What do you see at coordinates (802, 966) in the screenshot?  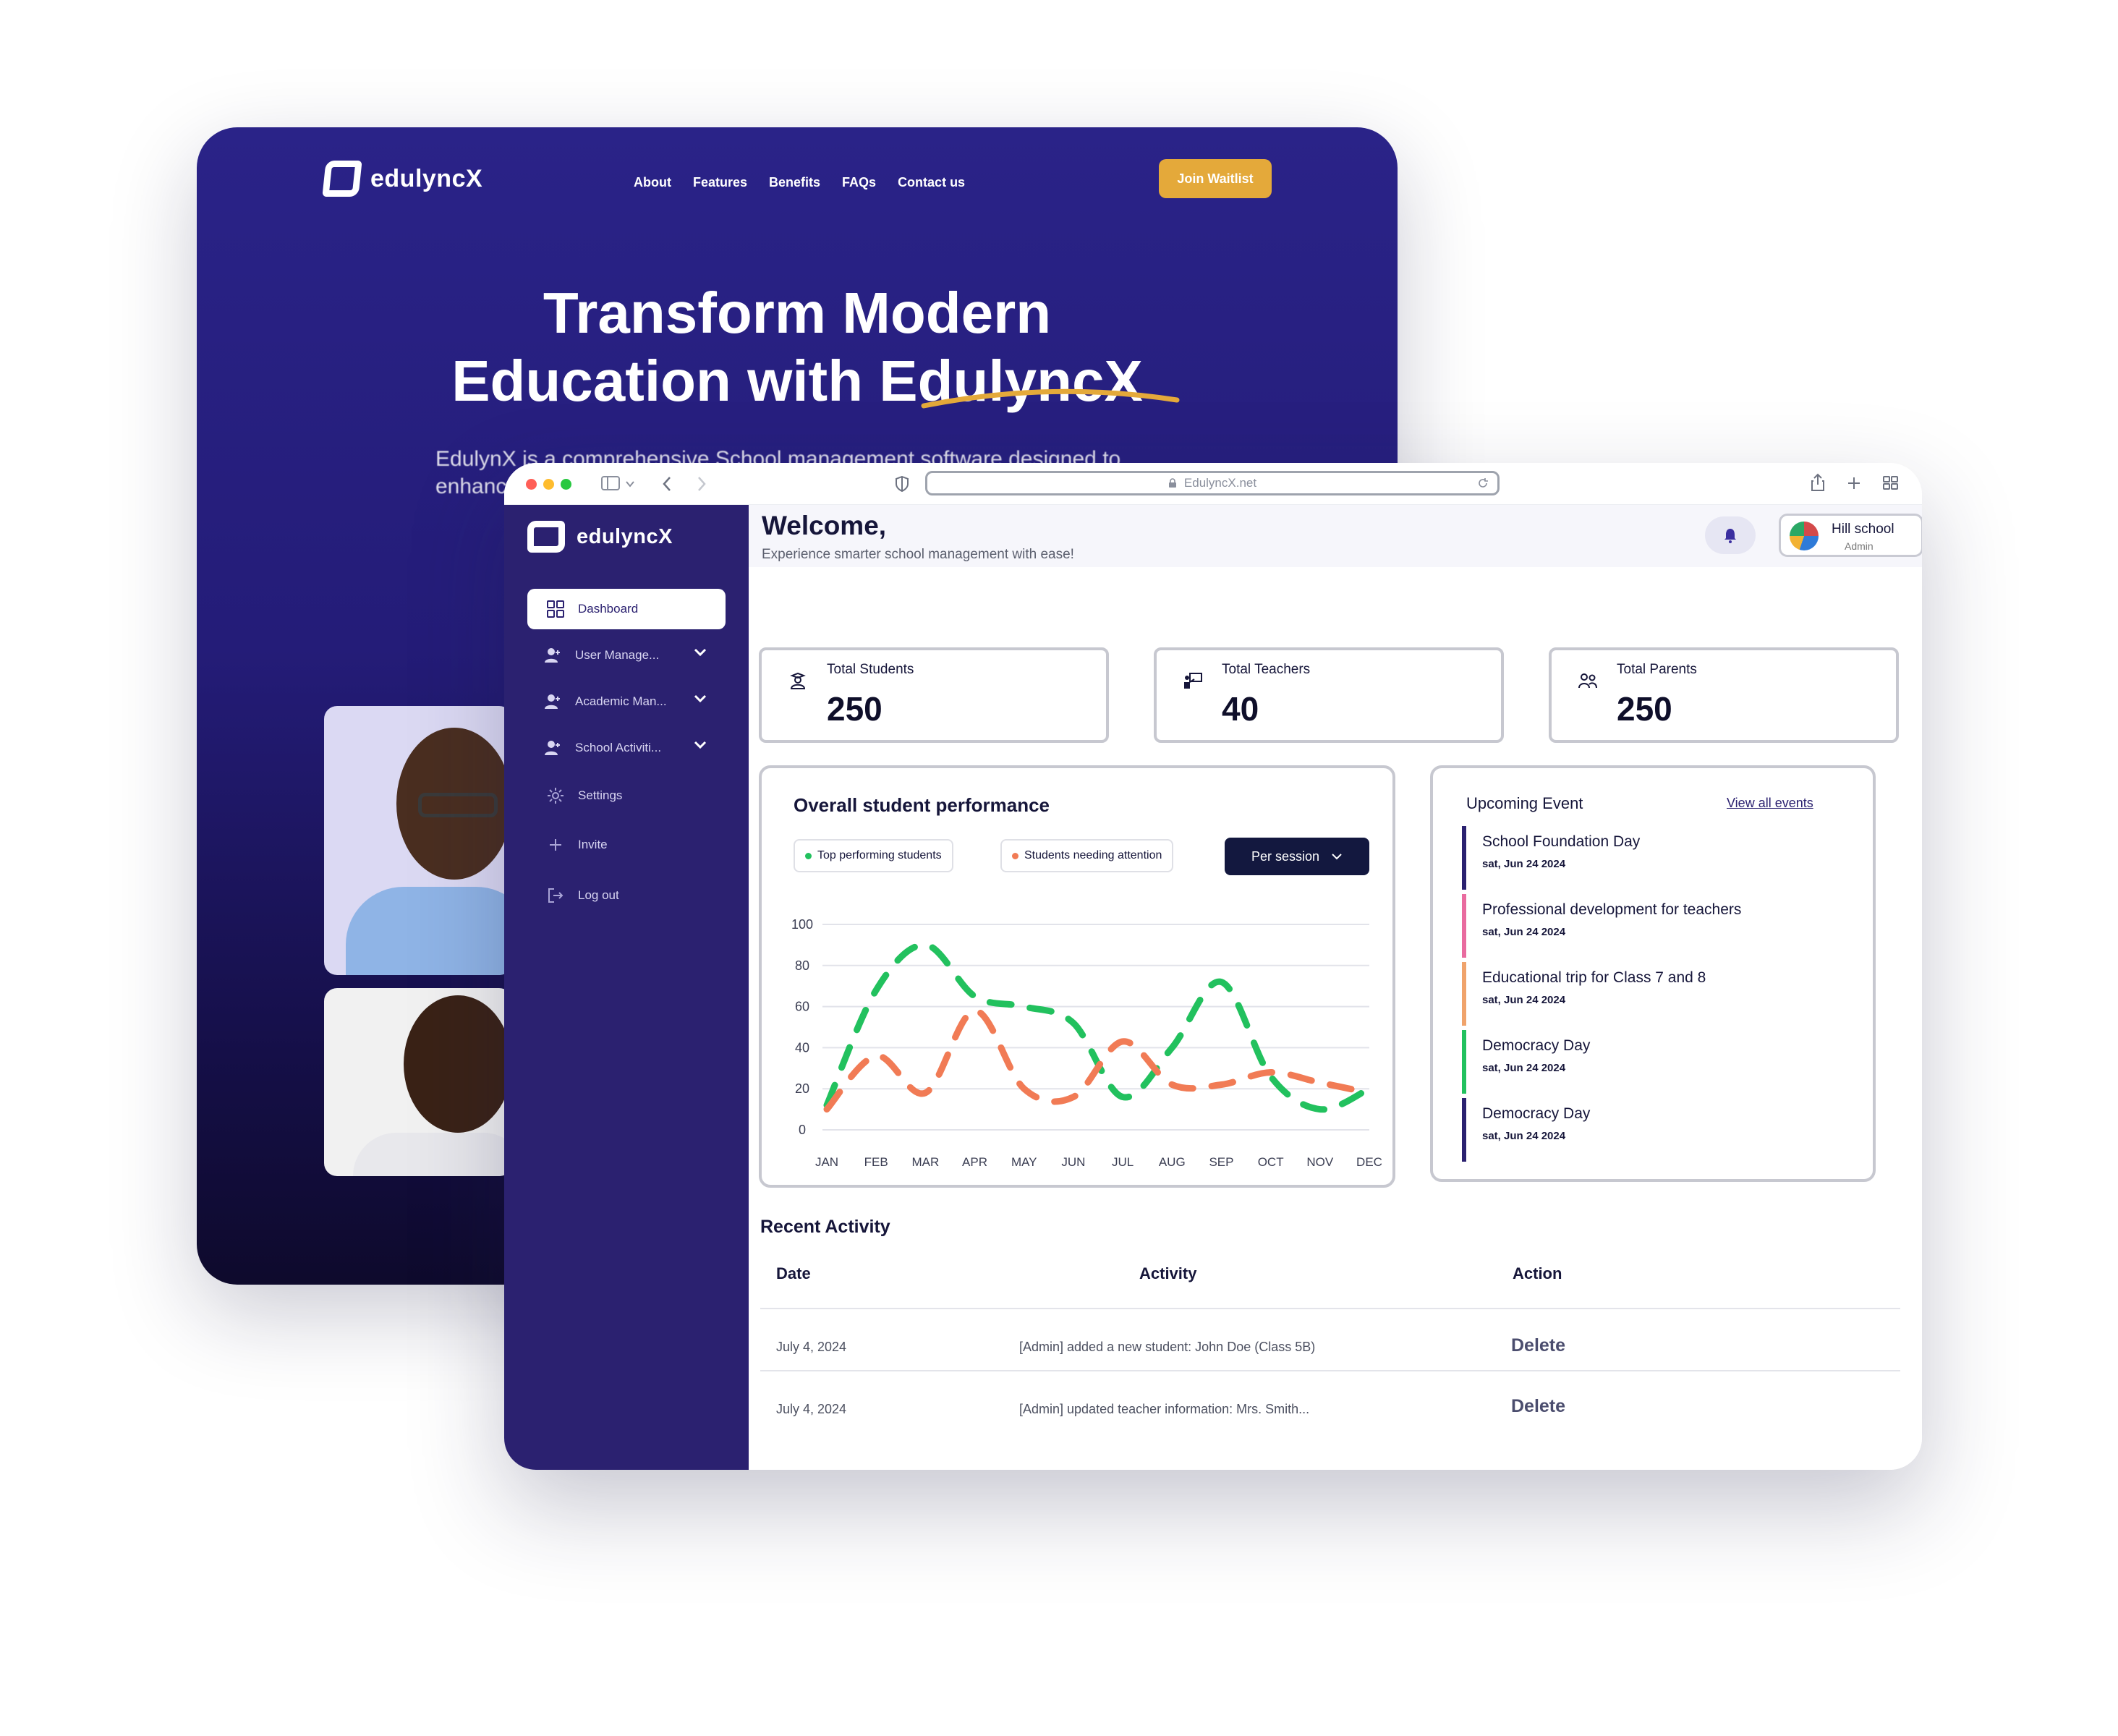 I see `y-tick-label: 80` at bounding box center [802, 966].